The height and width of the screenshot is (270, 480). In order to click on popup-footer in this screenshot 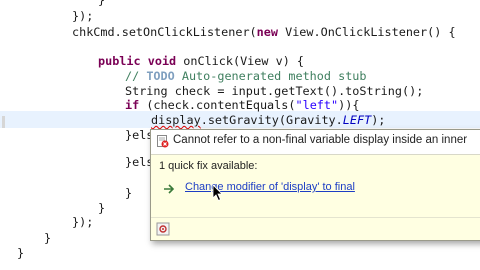, I will do `click(315, 228)`.